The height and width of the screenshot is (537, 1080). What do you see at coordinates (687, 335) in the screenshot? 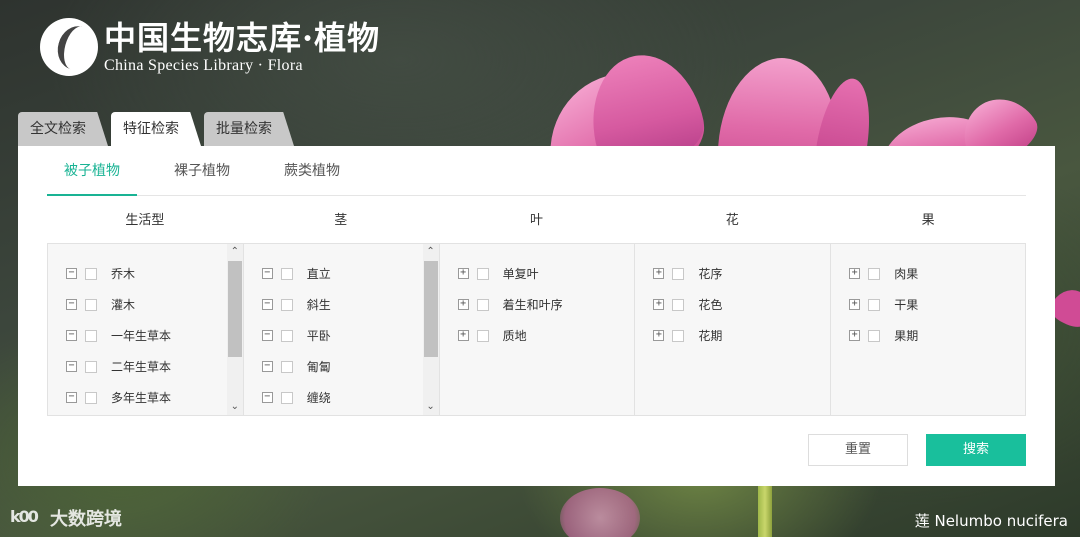
I see `tree-item: + 花期` at bounding box center [687, 335].